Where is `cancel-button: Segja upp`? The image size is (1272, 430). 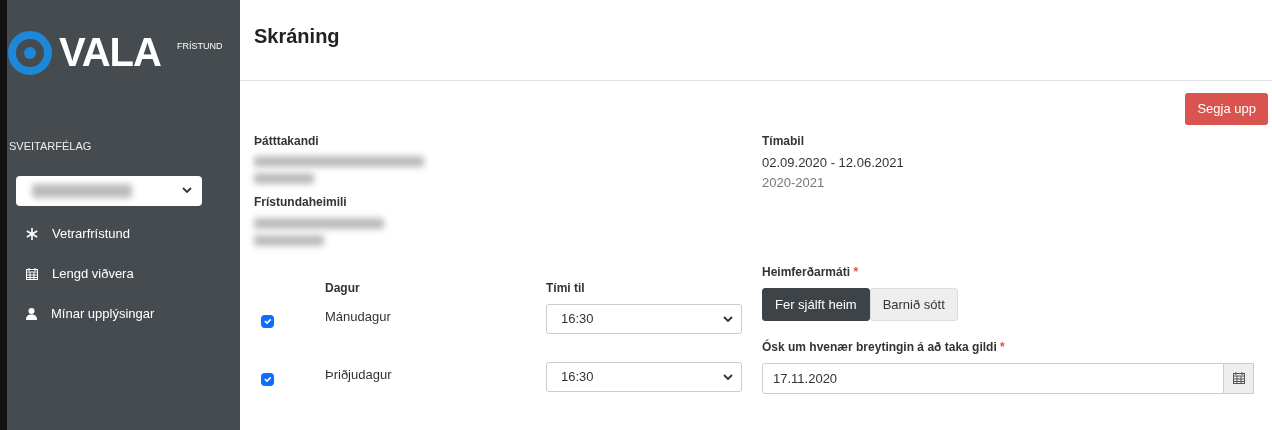 cancel-button: Segja upp is located at coordinates (1226, 109).